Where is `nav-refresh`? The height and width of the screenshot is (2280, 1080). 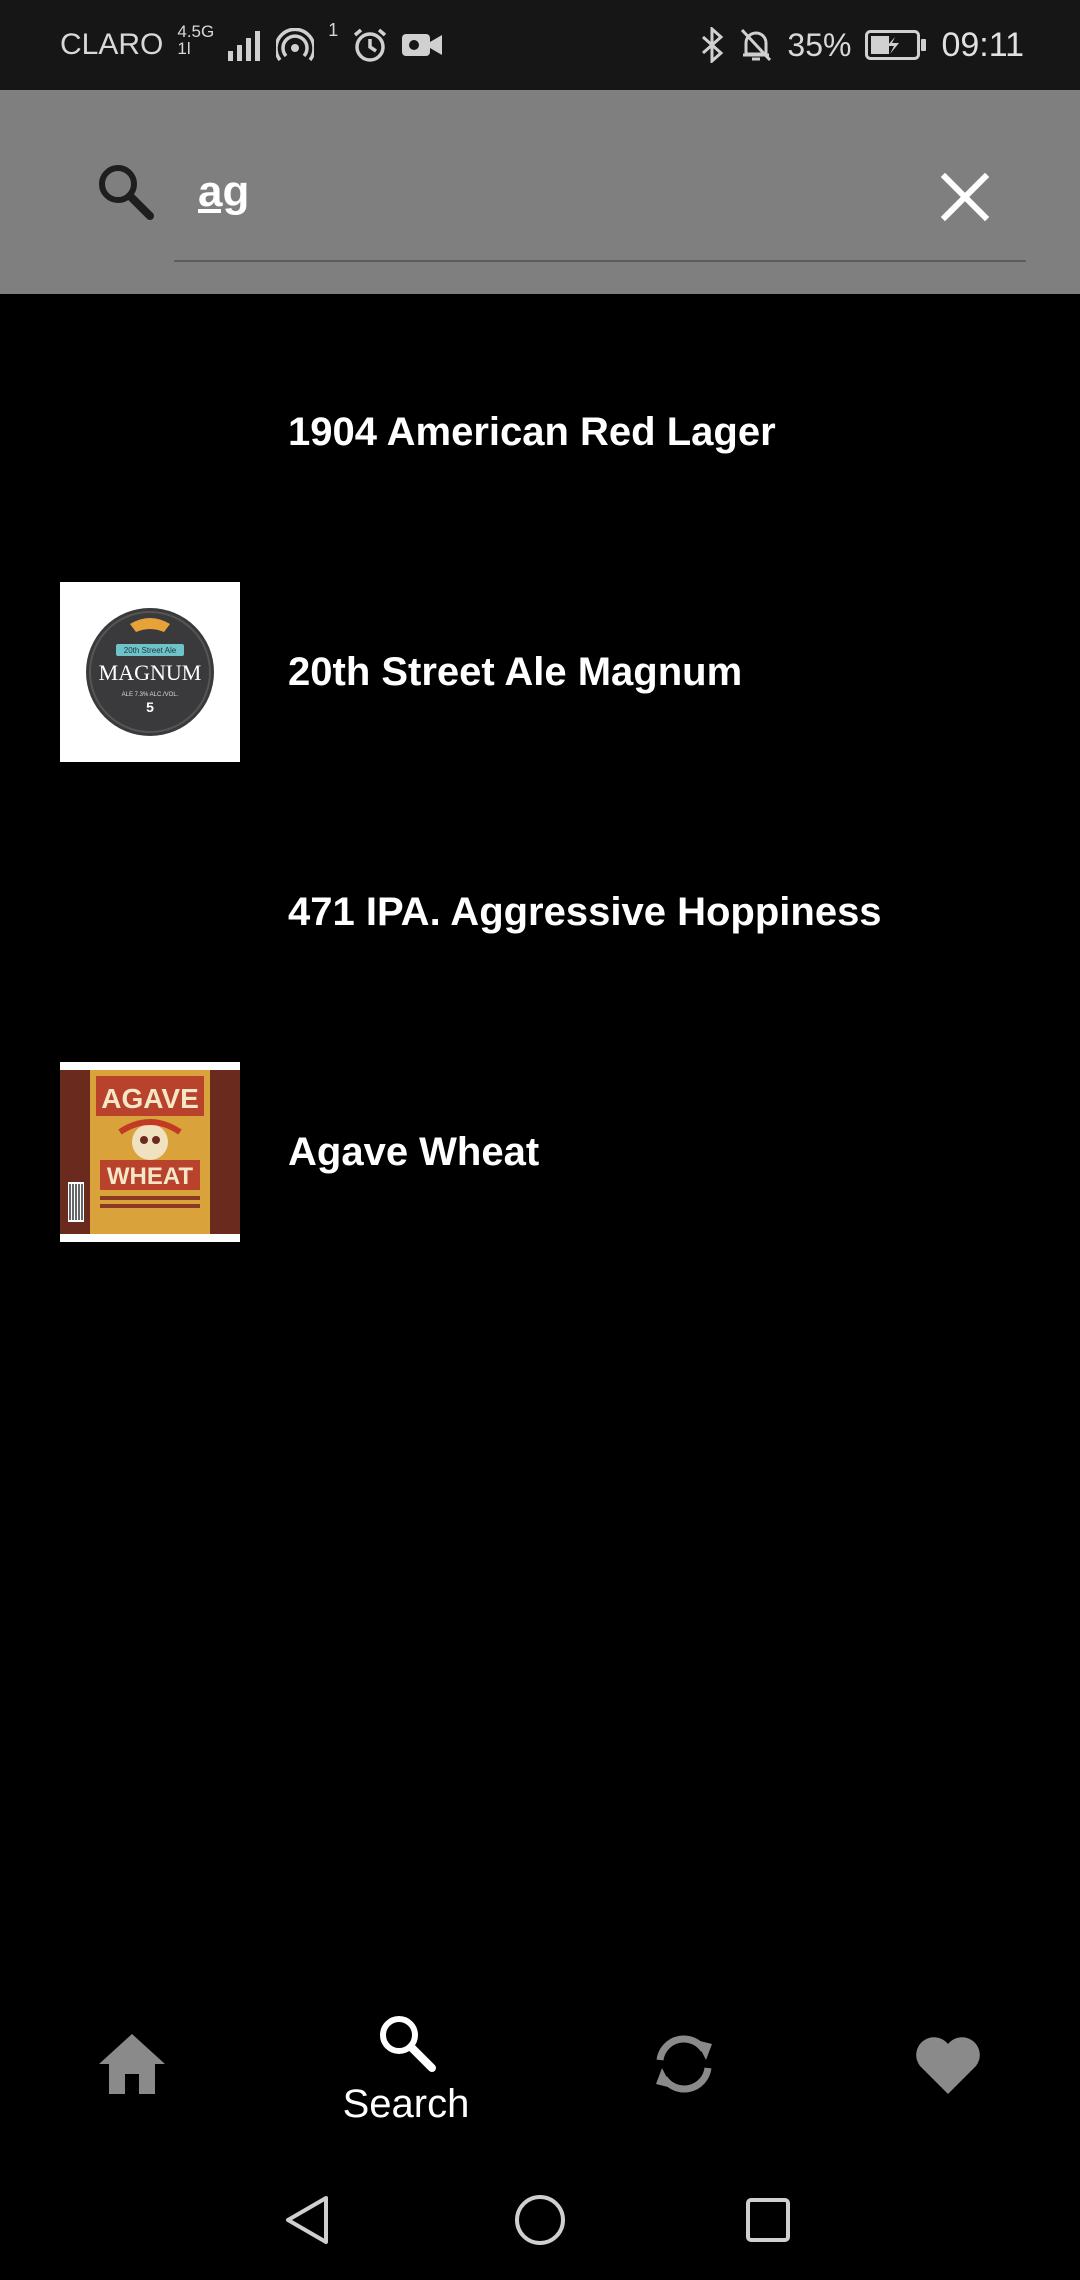
nav-refresh is located at coordinates (684, 2075).